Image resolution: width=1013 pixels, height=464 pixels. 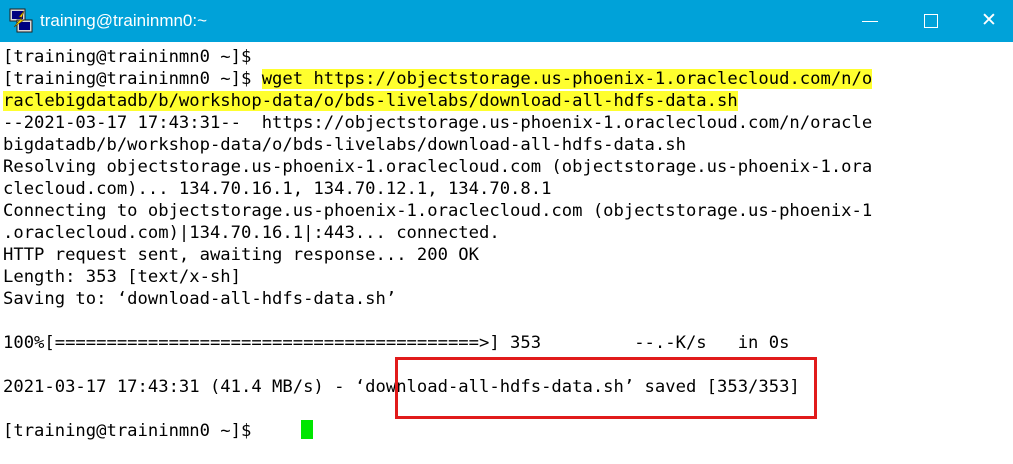 I want to click on title-bar: training@traininmn0:~ ✕, so click(x=506, y=21).